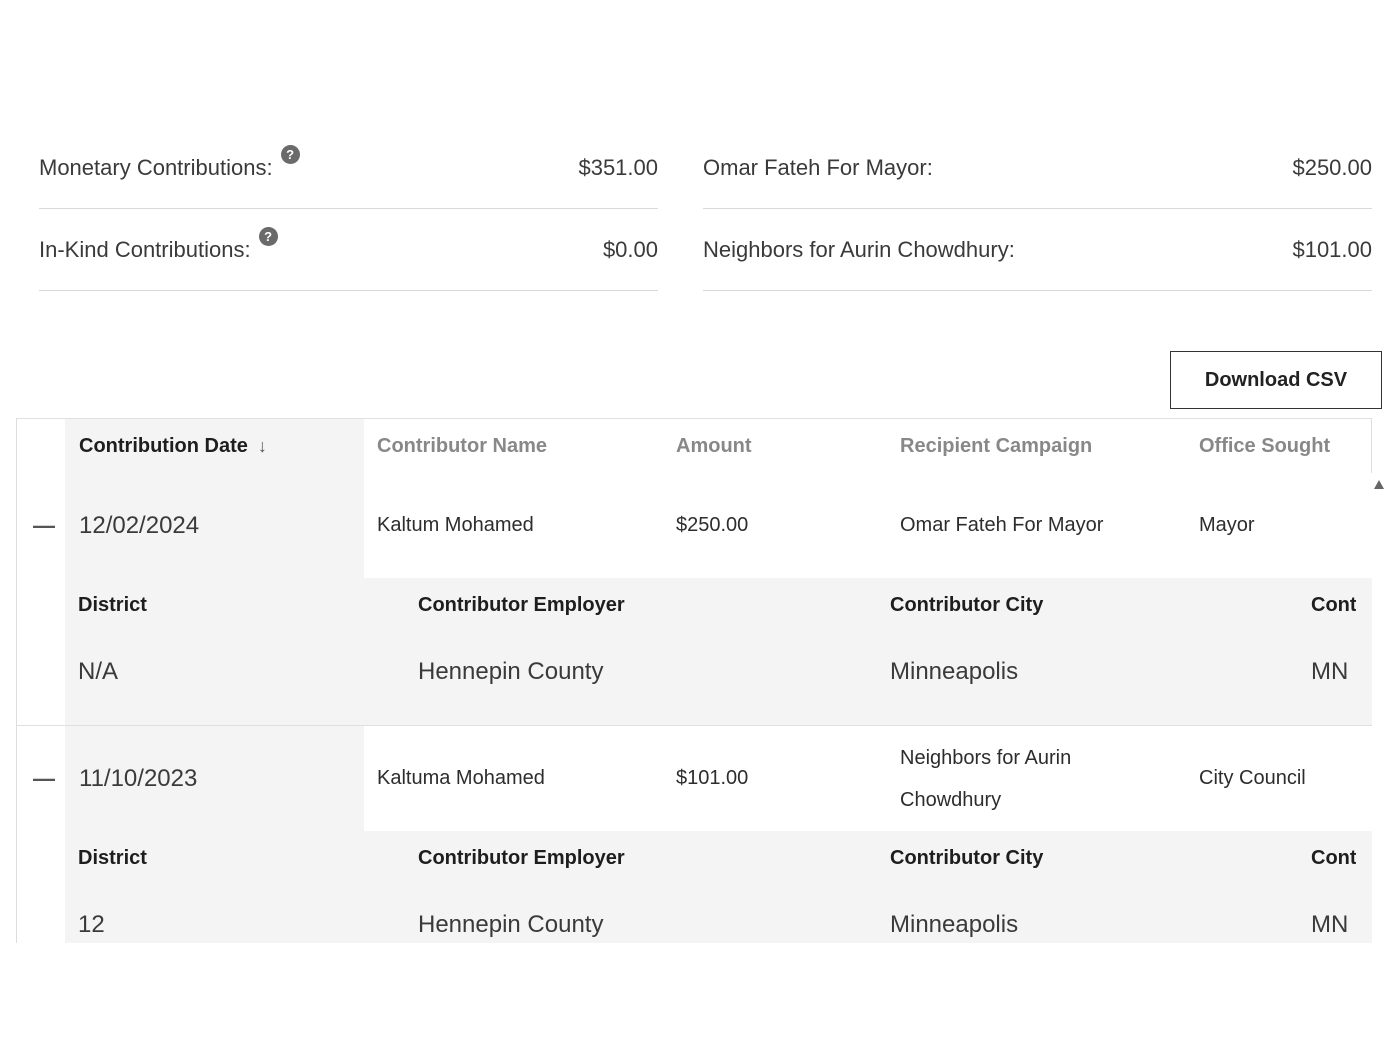  Describe the element at coordinates (1276, 380) in the screenshot. I see `download-csv-button: Download CSV` at that location.